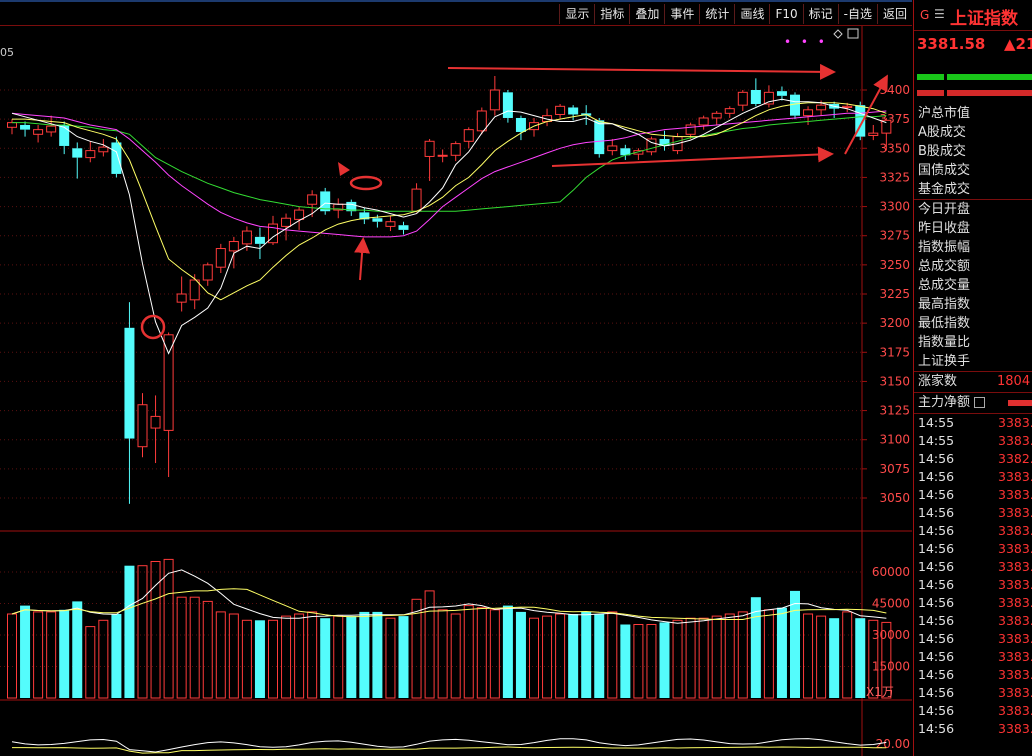  What do you see at coordinates (944, 402) in the screenshot?
I see `main-net-label: 主力净额` at bounding box center [944, 402].